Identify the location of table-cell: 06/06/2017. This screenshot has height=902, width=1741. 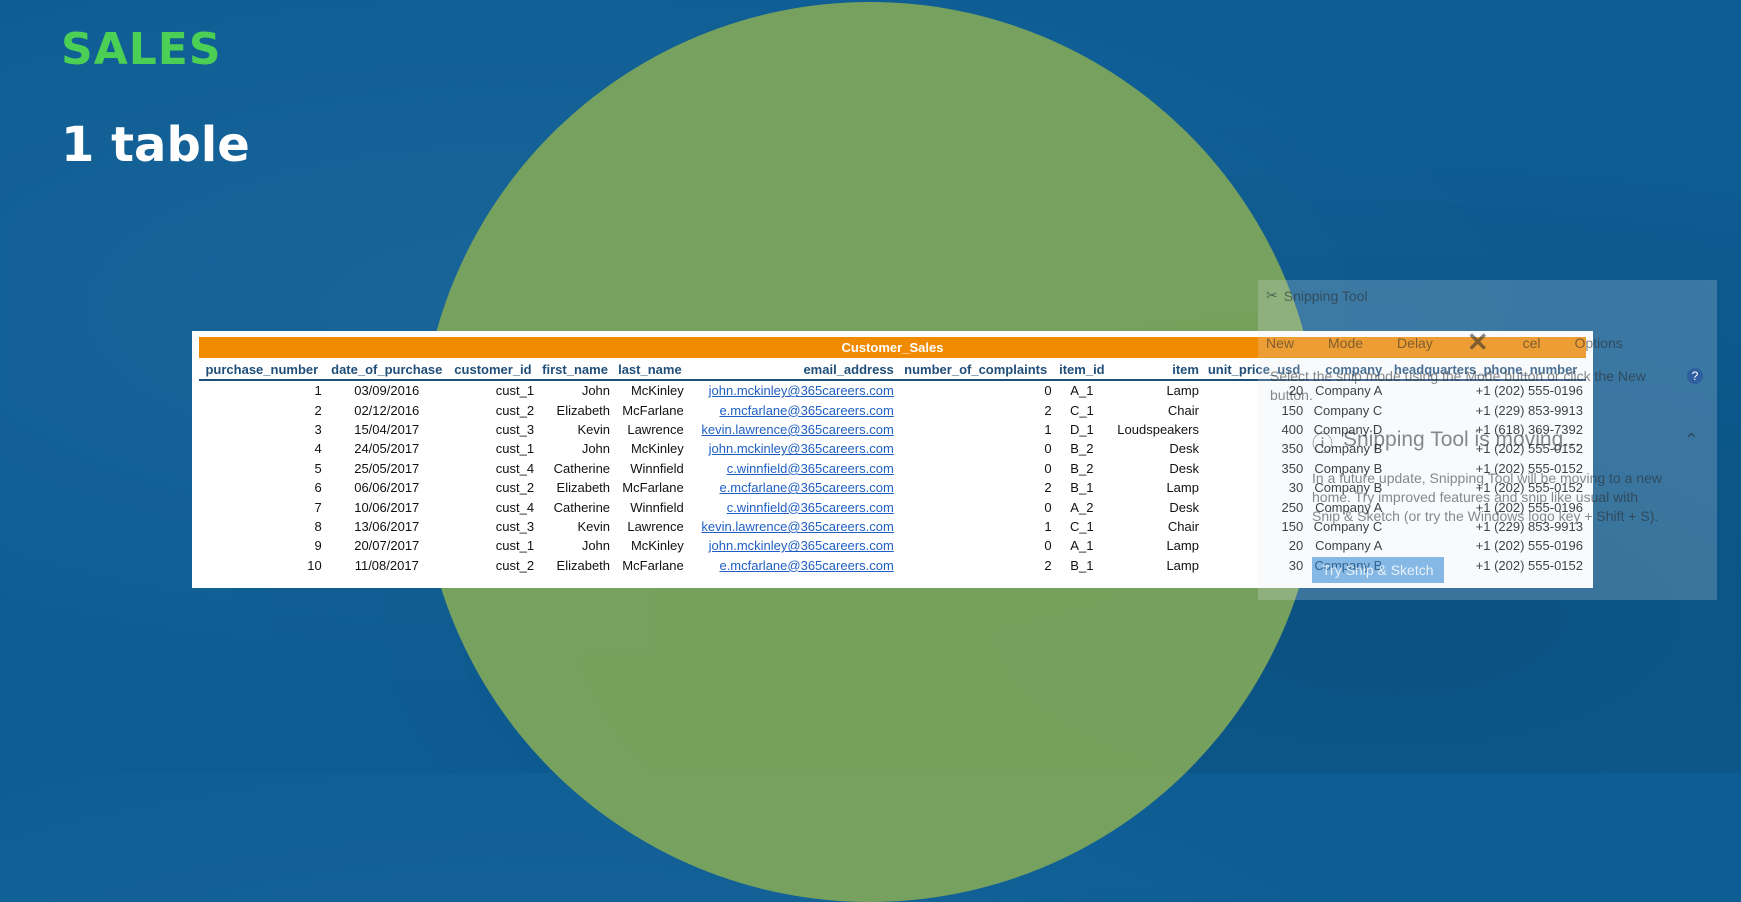
(387, 488).